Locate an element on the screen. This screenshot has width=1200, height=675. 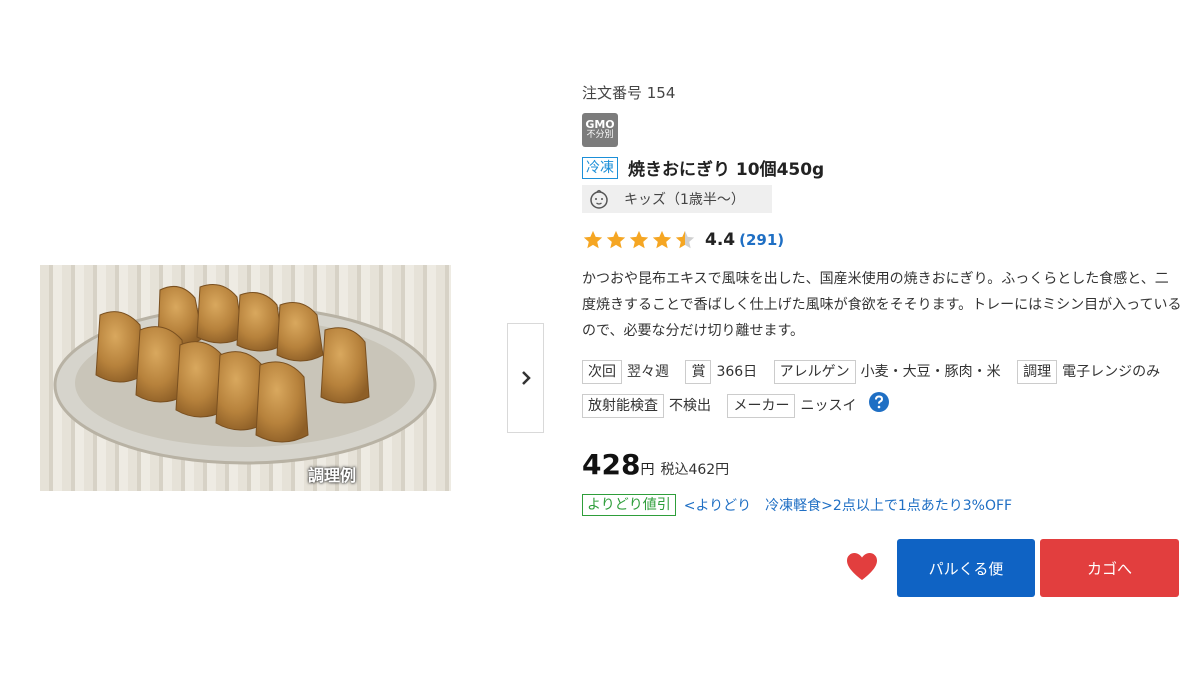
favorite-button is located at coordinates (862, 567).